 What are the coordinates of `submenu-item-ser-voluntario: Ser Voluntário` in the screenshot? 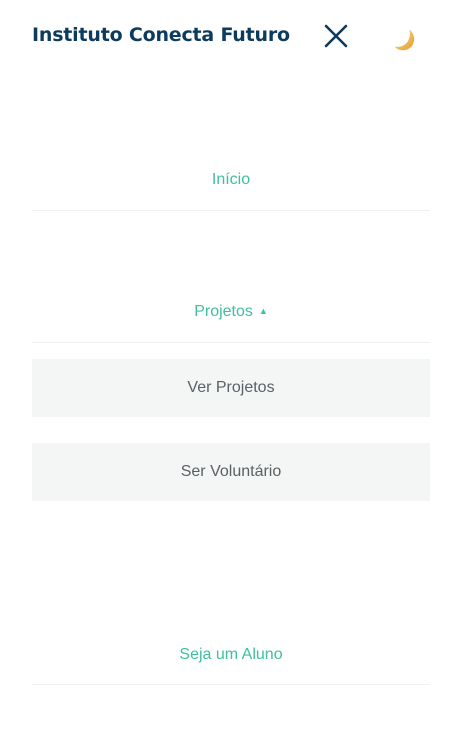 It's located at (231, 472).